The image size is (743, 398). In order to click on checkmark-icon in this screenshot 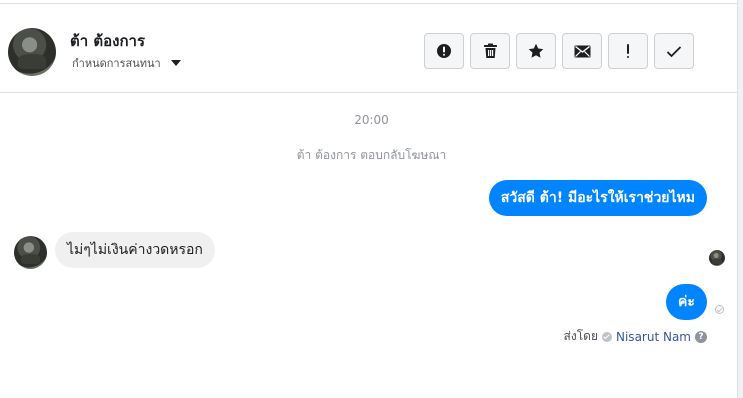, I will do `click(674, 51)`.